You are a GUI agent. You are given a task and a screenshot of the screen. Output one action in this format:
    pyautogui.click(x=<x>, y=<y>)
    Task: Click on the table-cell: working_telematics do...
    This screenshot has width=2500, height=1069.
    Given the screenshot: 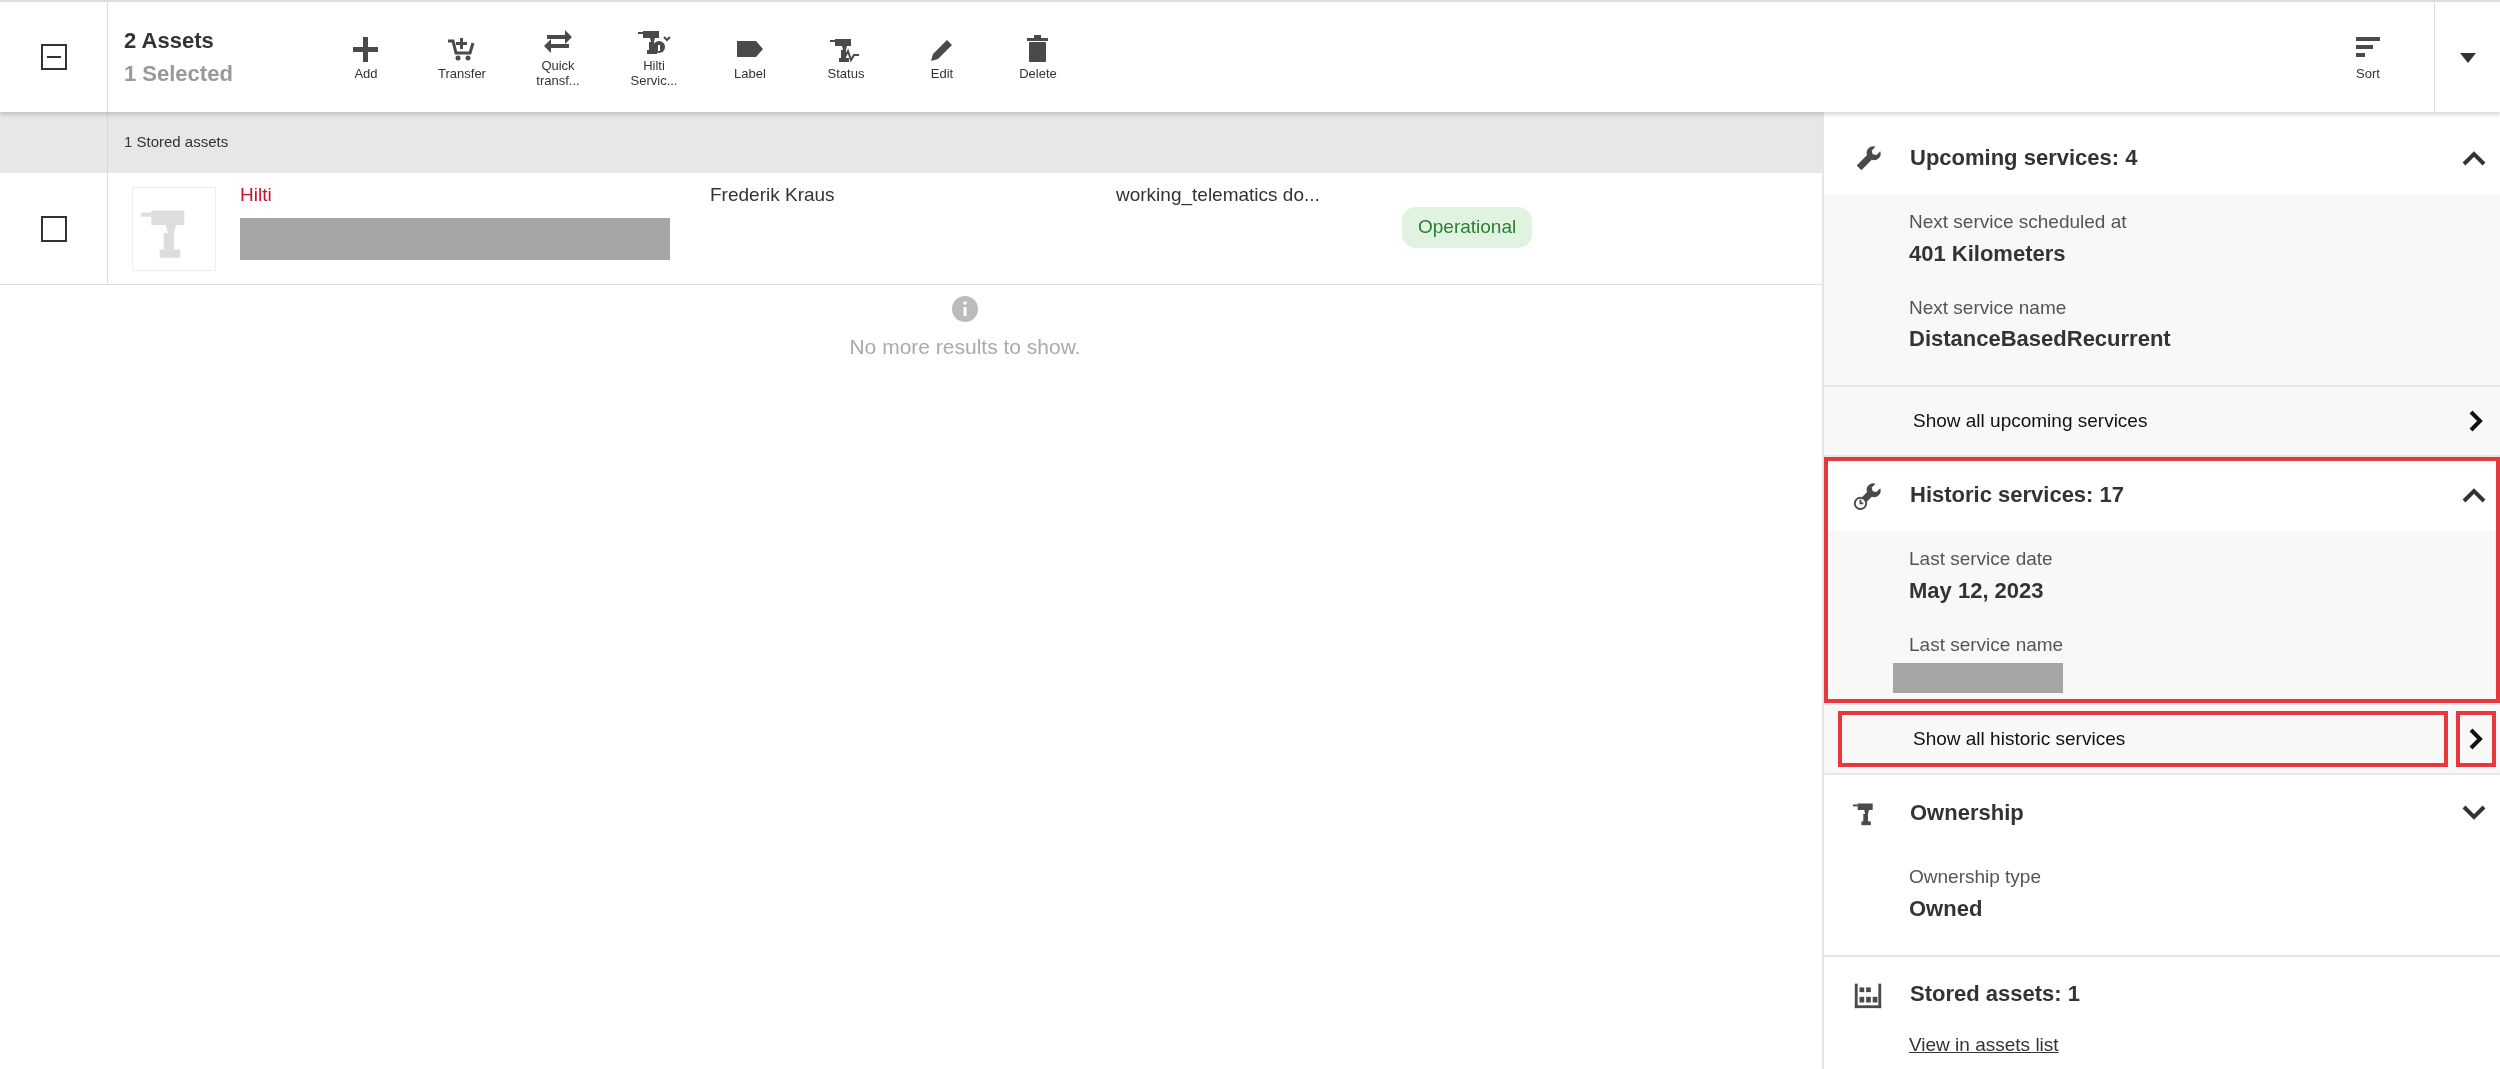 What is the action you would take?
    pyautogui.click(x=1218, y=194)
    